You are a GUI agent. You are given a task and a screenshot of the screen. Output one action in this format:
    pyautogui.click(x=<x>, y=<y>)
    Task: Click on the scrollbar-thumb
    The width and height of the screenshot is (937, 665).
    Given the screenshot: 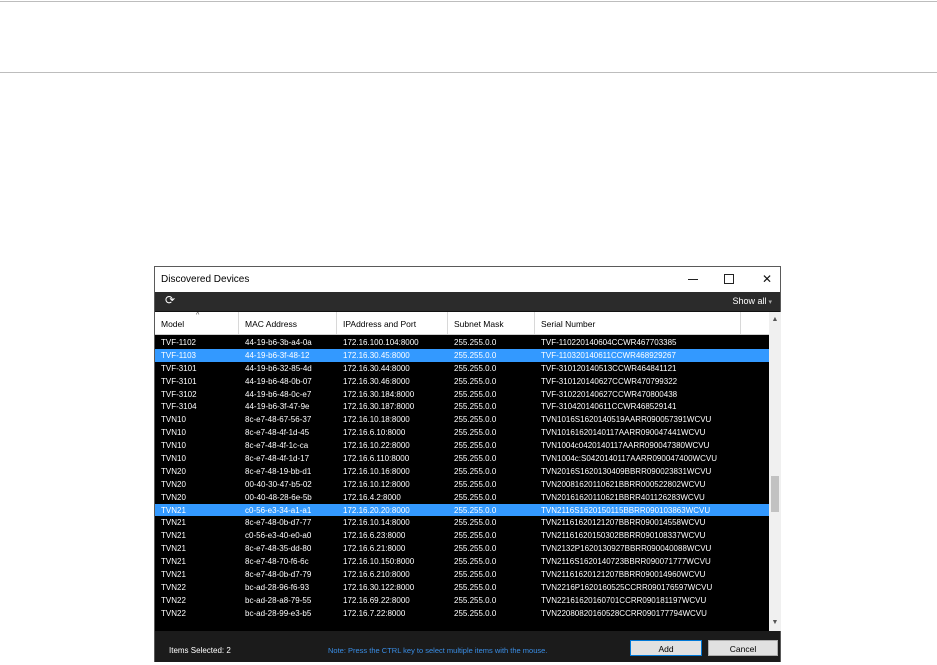 What is the action you would take?
    pyautogui.click(x=775, y=494)
    